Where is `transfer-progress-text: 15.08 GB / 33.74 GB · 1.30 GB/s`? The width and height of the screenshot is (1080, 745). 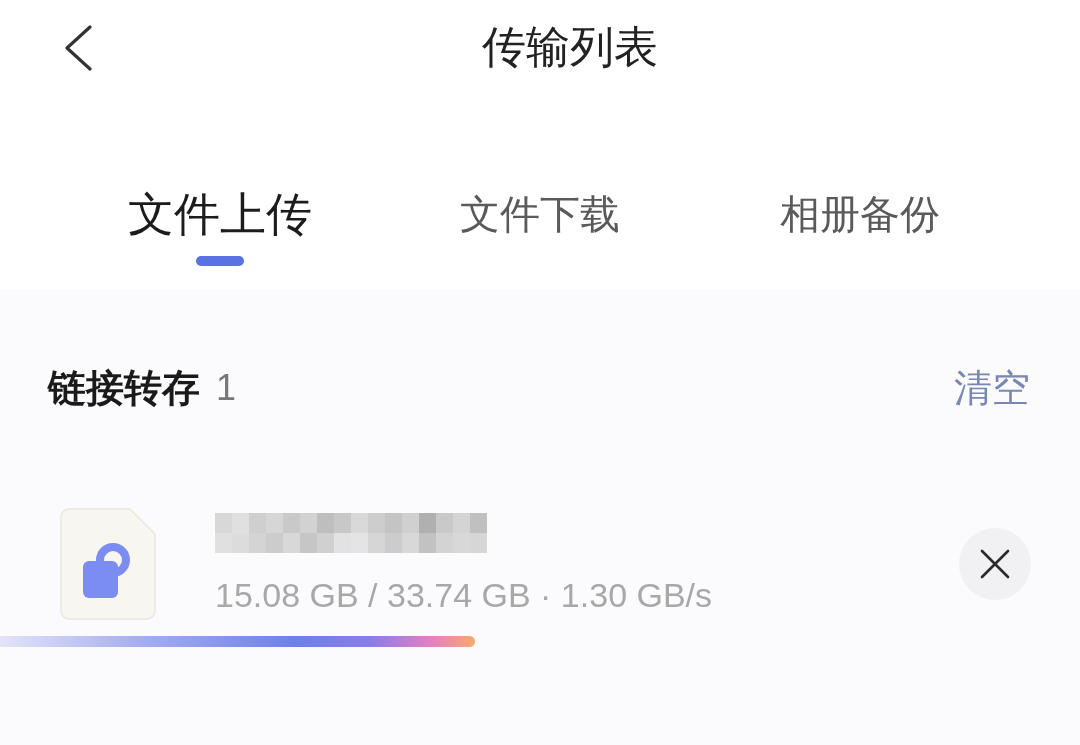 transfer-progress-text: 15.08 GB / 33.74 GB · 1.30 GB/s is located at coordinates (464, 595).